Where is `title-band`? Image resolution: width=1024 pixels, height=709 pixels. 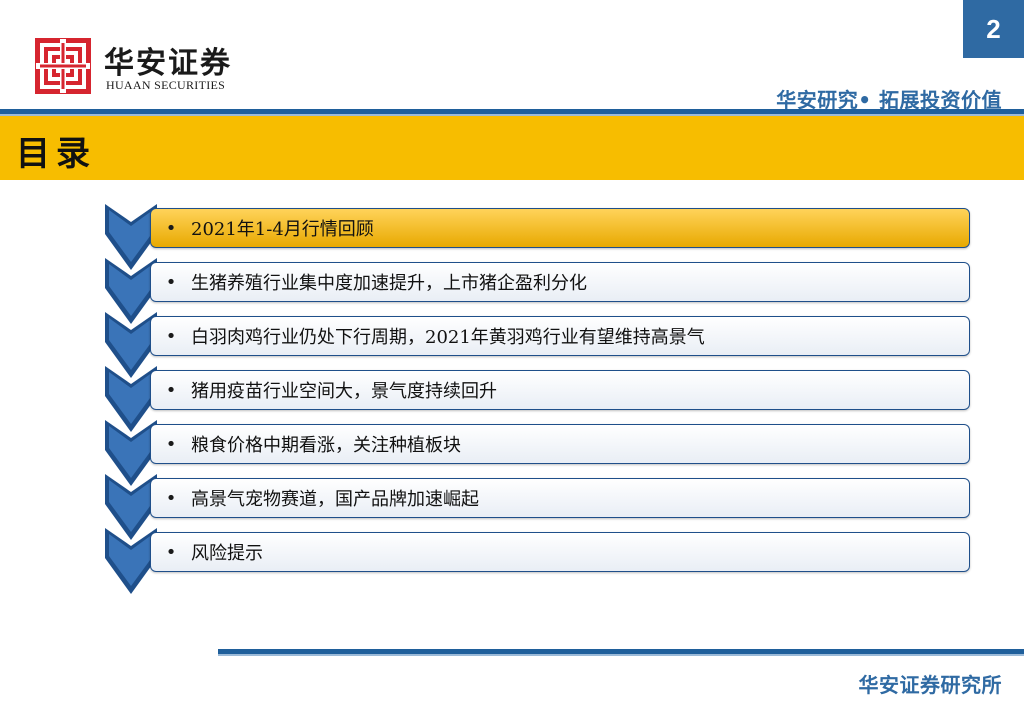
title-band is located at coordinates (512, 148).